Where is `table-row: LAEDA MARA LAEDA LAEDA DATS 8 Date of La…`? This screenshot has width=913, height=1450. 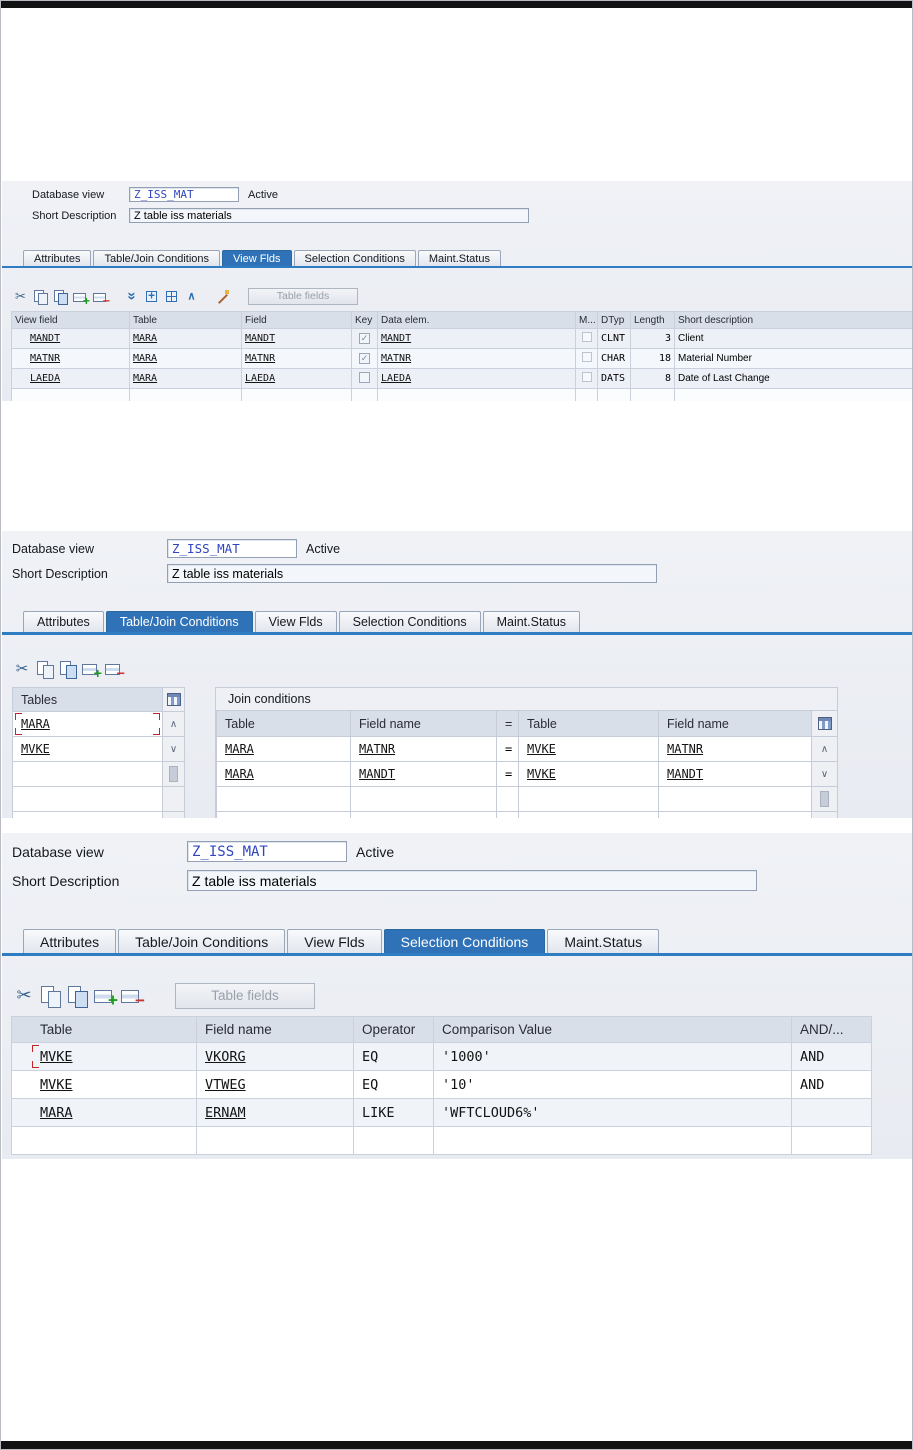 table-row: LAEDA MARA LAEDA LAEDA DATS 8 Date of La… is located at coordinates (461, 378).